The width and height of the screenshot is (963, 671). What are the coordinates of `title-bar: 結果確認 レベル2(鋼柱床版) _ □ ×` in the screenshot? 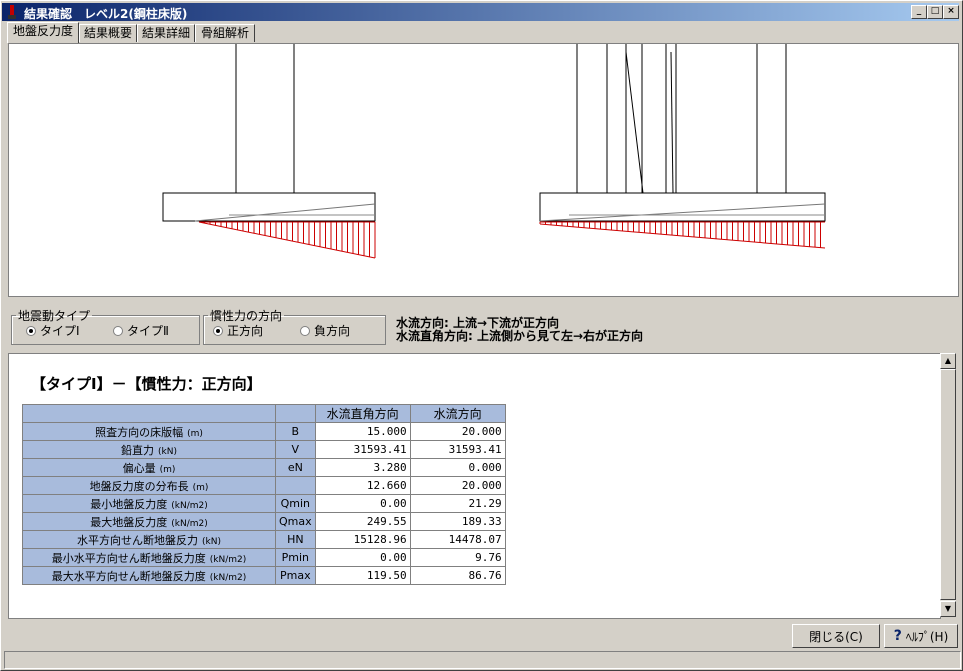 It's located at (480, 12).